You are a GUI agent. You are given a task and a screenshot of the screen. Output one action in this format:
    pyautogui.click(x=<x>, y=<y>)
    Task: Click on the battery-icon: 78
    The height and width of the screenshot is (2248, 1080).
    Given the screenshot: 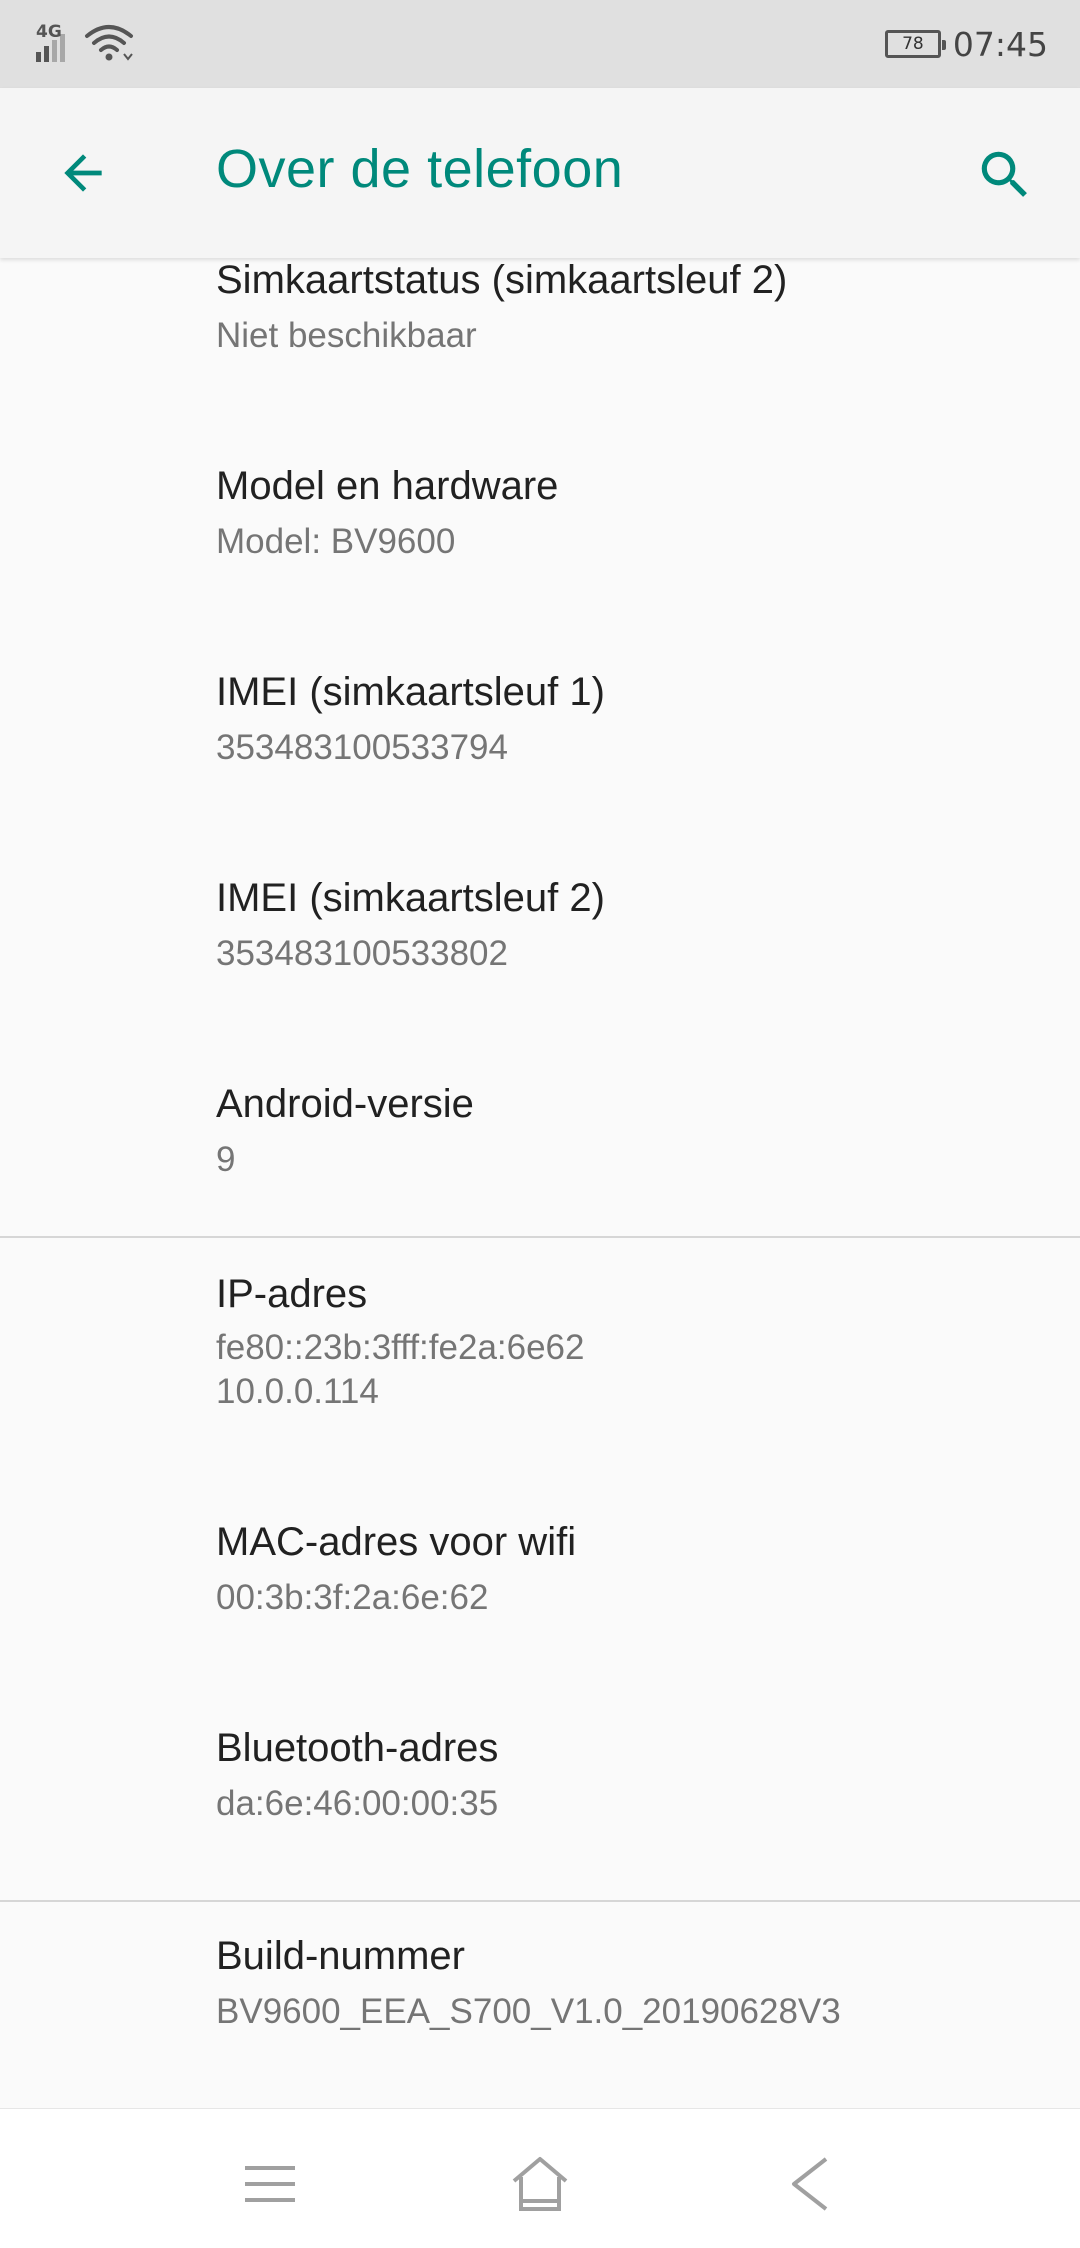 What is the action you would take?
    pyautogui.click(x=915, y=44)
    